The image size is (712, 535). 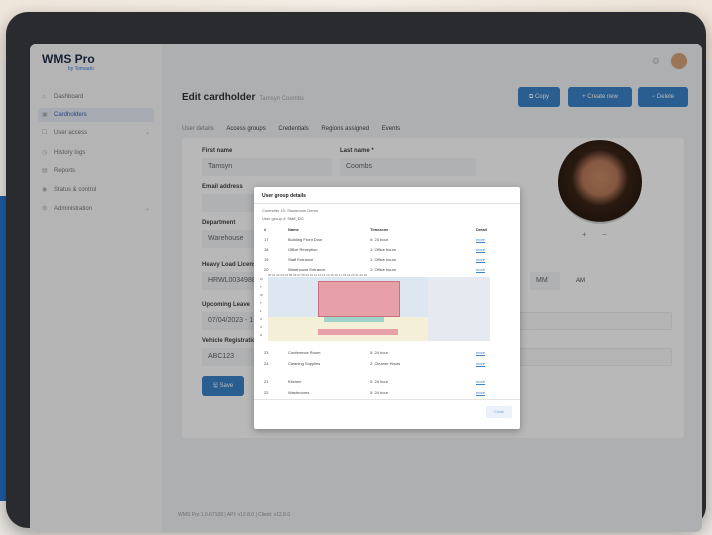 I want to click on controller-text: Controller 10: Showroom Demo, so click(x=290, y=210).